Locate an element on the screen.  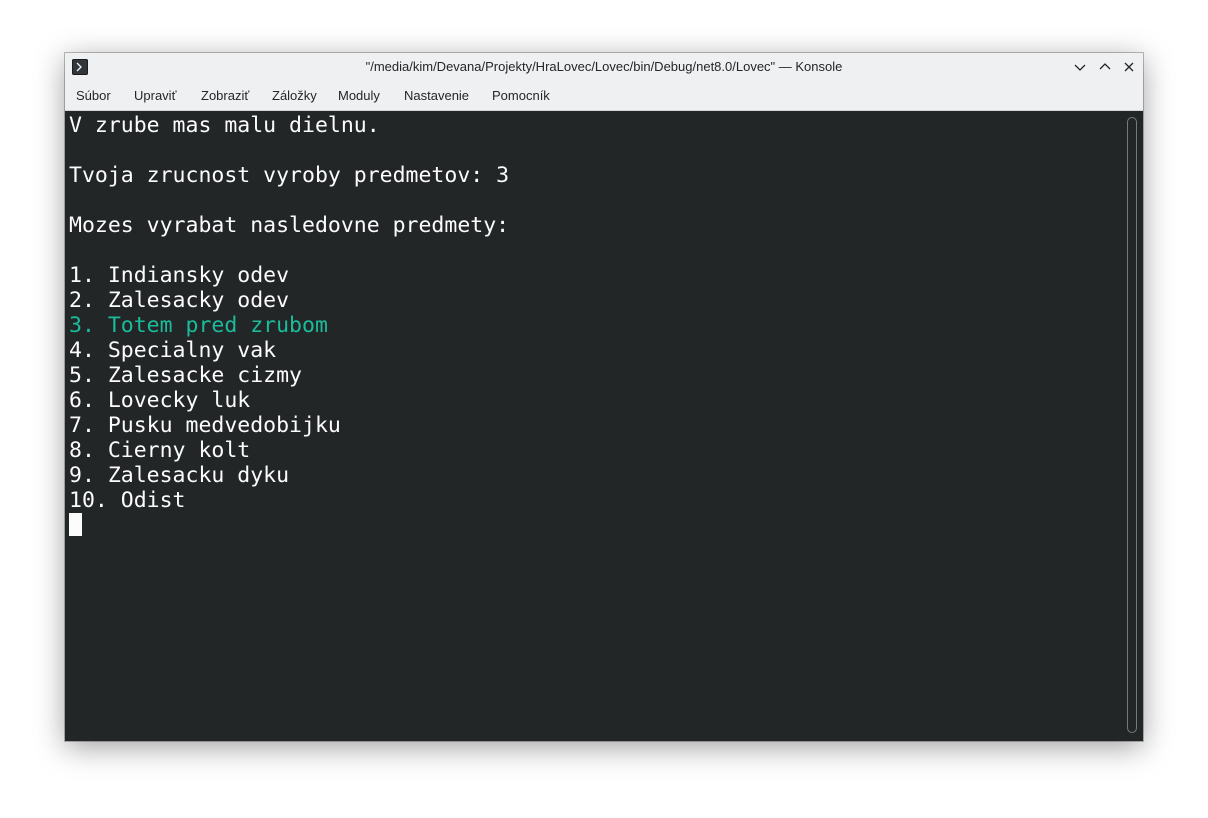
close-button is located at coordinates (1129, 67).